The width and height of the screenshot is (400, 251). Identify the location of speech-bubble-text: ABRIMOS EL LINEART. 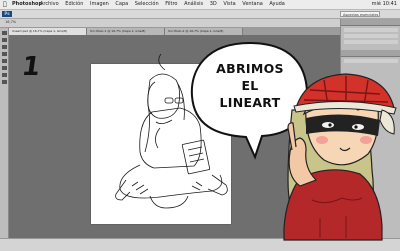
(250, 85).